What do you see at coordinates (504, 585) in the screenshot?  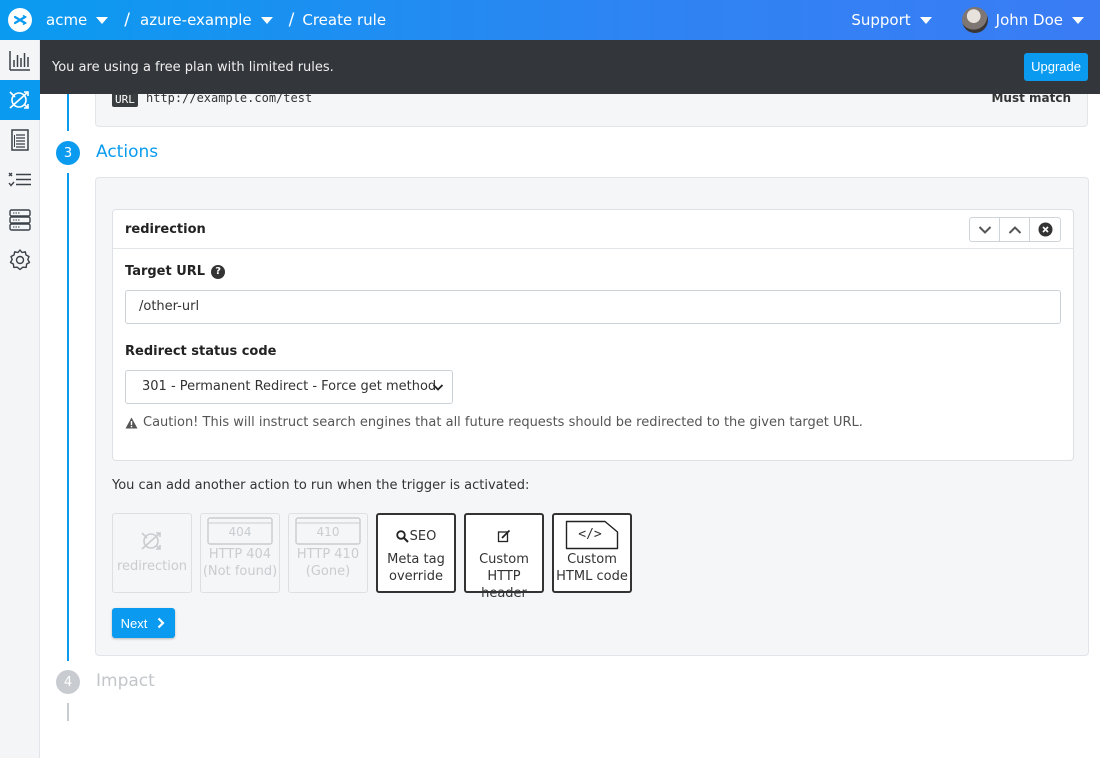 I see `tile-label-secondary: HTTP header` at bounding box center [504, 585].